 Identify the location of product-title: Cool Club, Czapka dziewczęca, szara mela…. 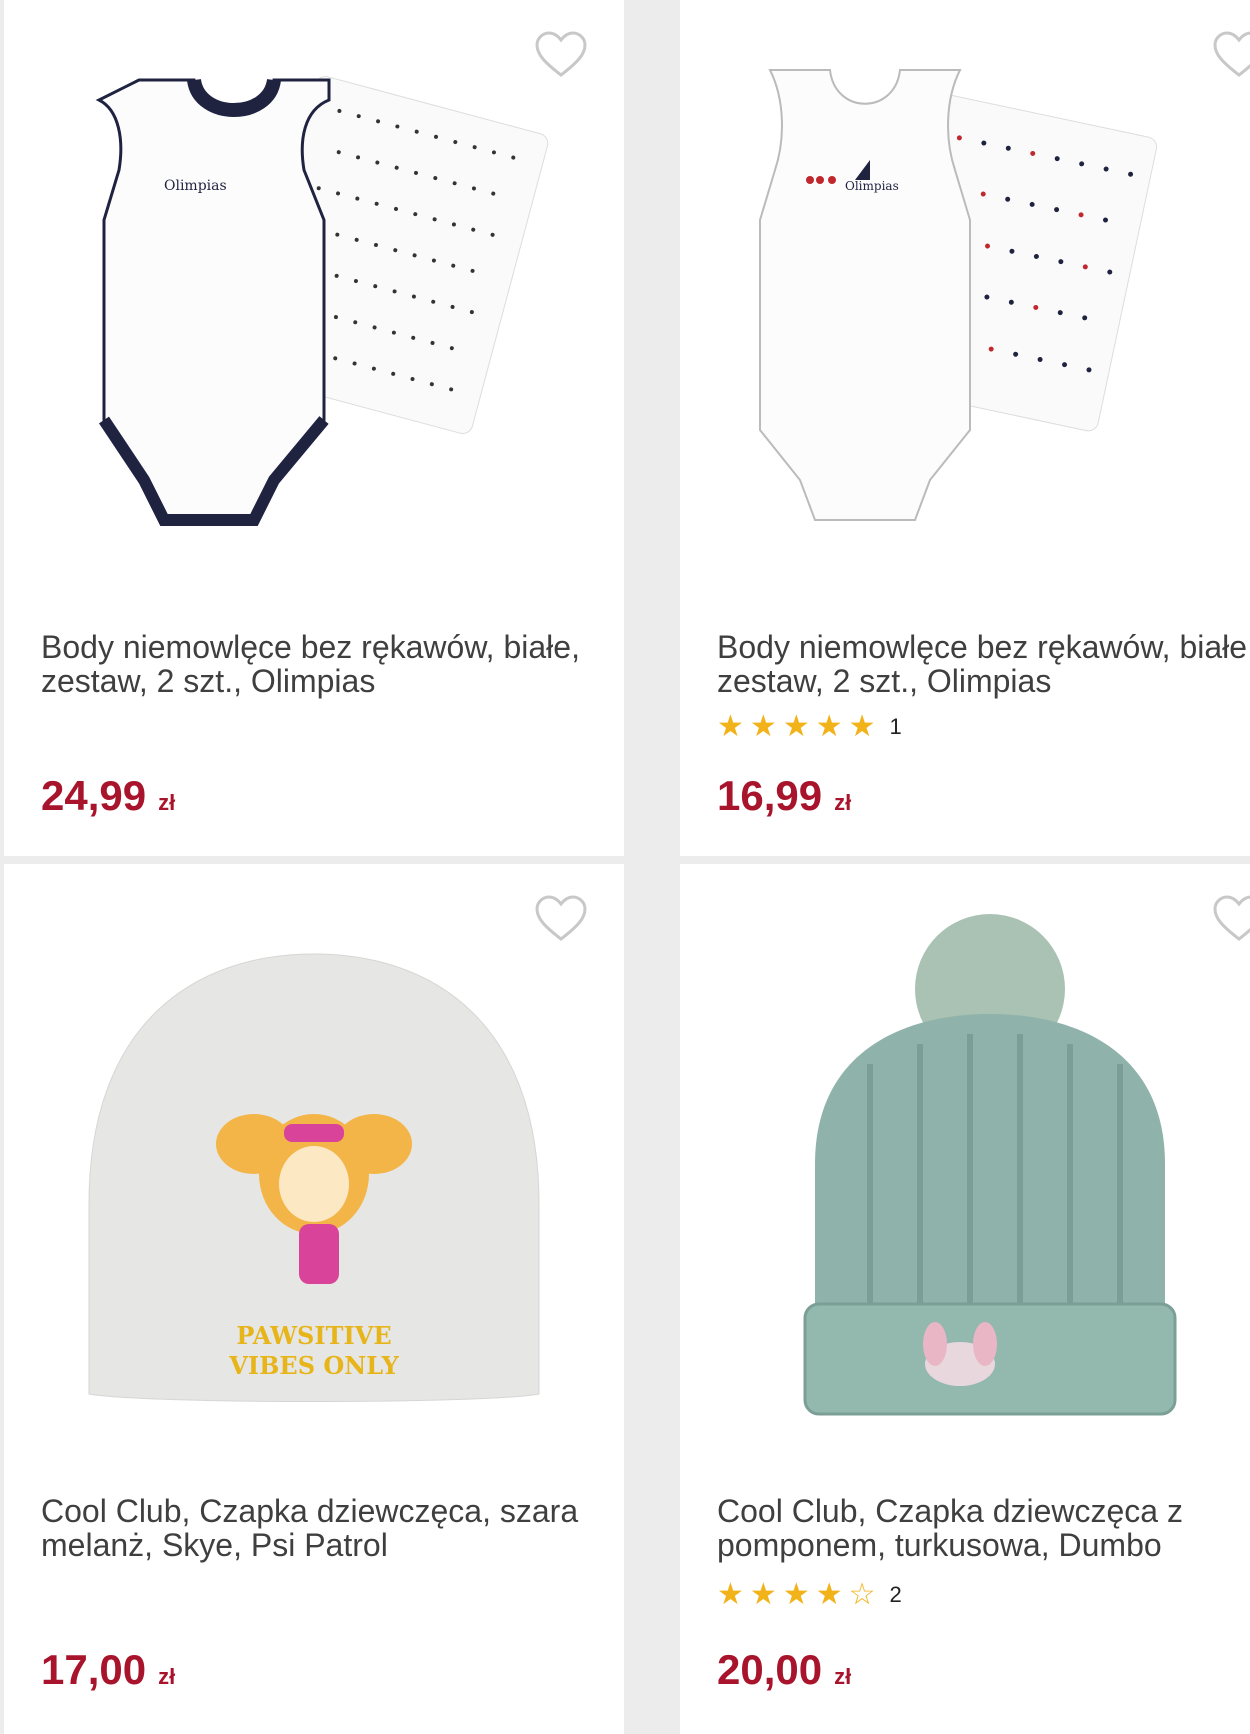
(311, 1528).